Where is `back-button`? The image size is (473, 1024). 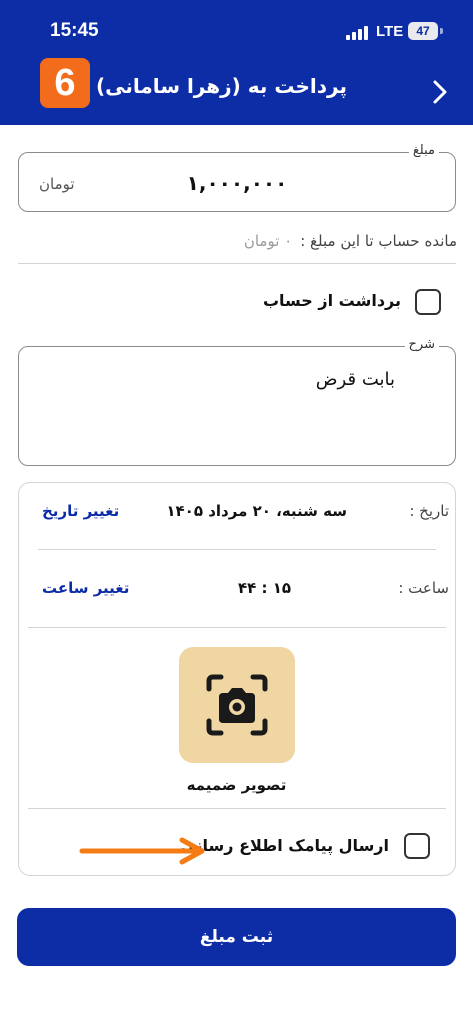
back-button is located at coordinates (440, 92).